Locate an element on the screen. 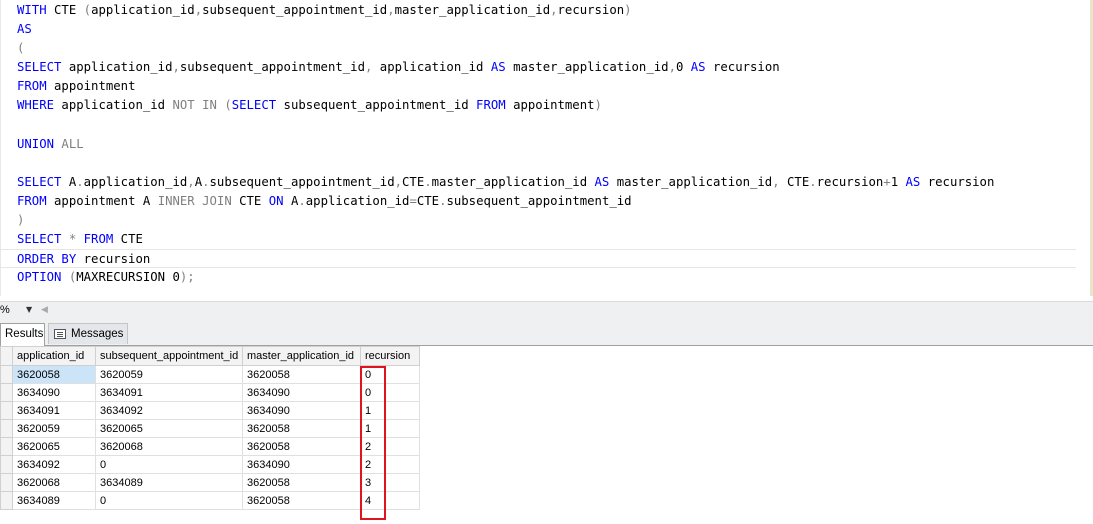  scroll-left-icon: ◀ is located at coordinates (44, 310).